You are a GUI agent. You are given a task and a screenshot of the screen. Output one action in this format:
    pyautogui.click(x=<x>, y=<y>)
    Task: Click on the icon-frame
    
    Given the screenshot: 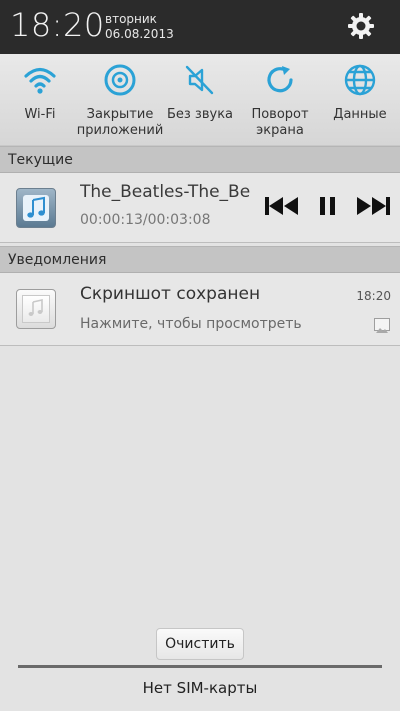 What is the action you would take?
    pyautogui.click(x=36, y=309)
    